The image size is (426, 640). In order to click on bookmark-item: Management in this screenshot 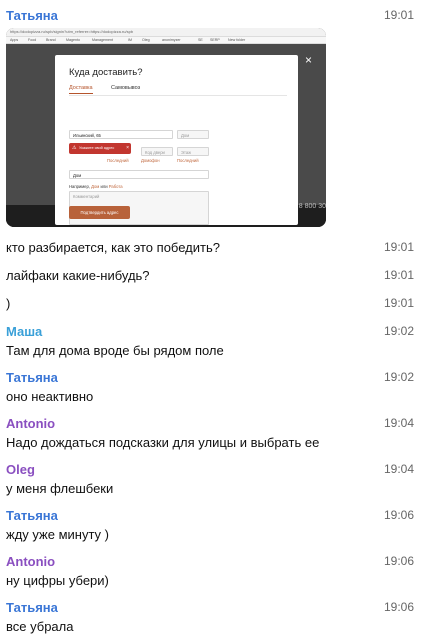, I will do `click(102, 40)`.